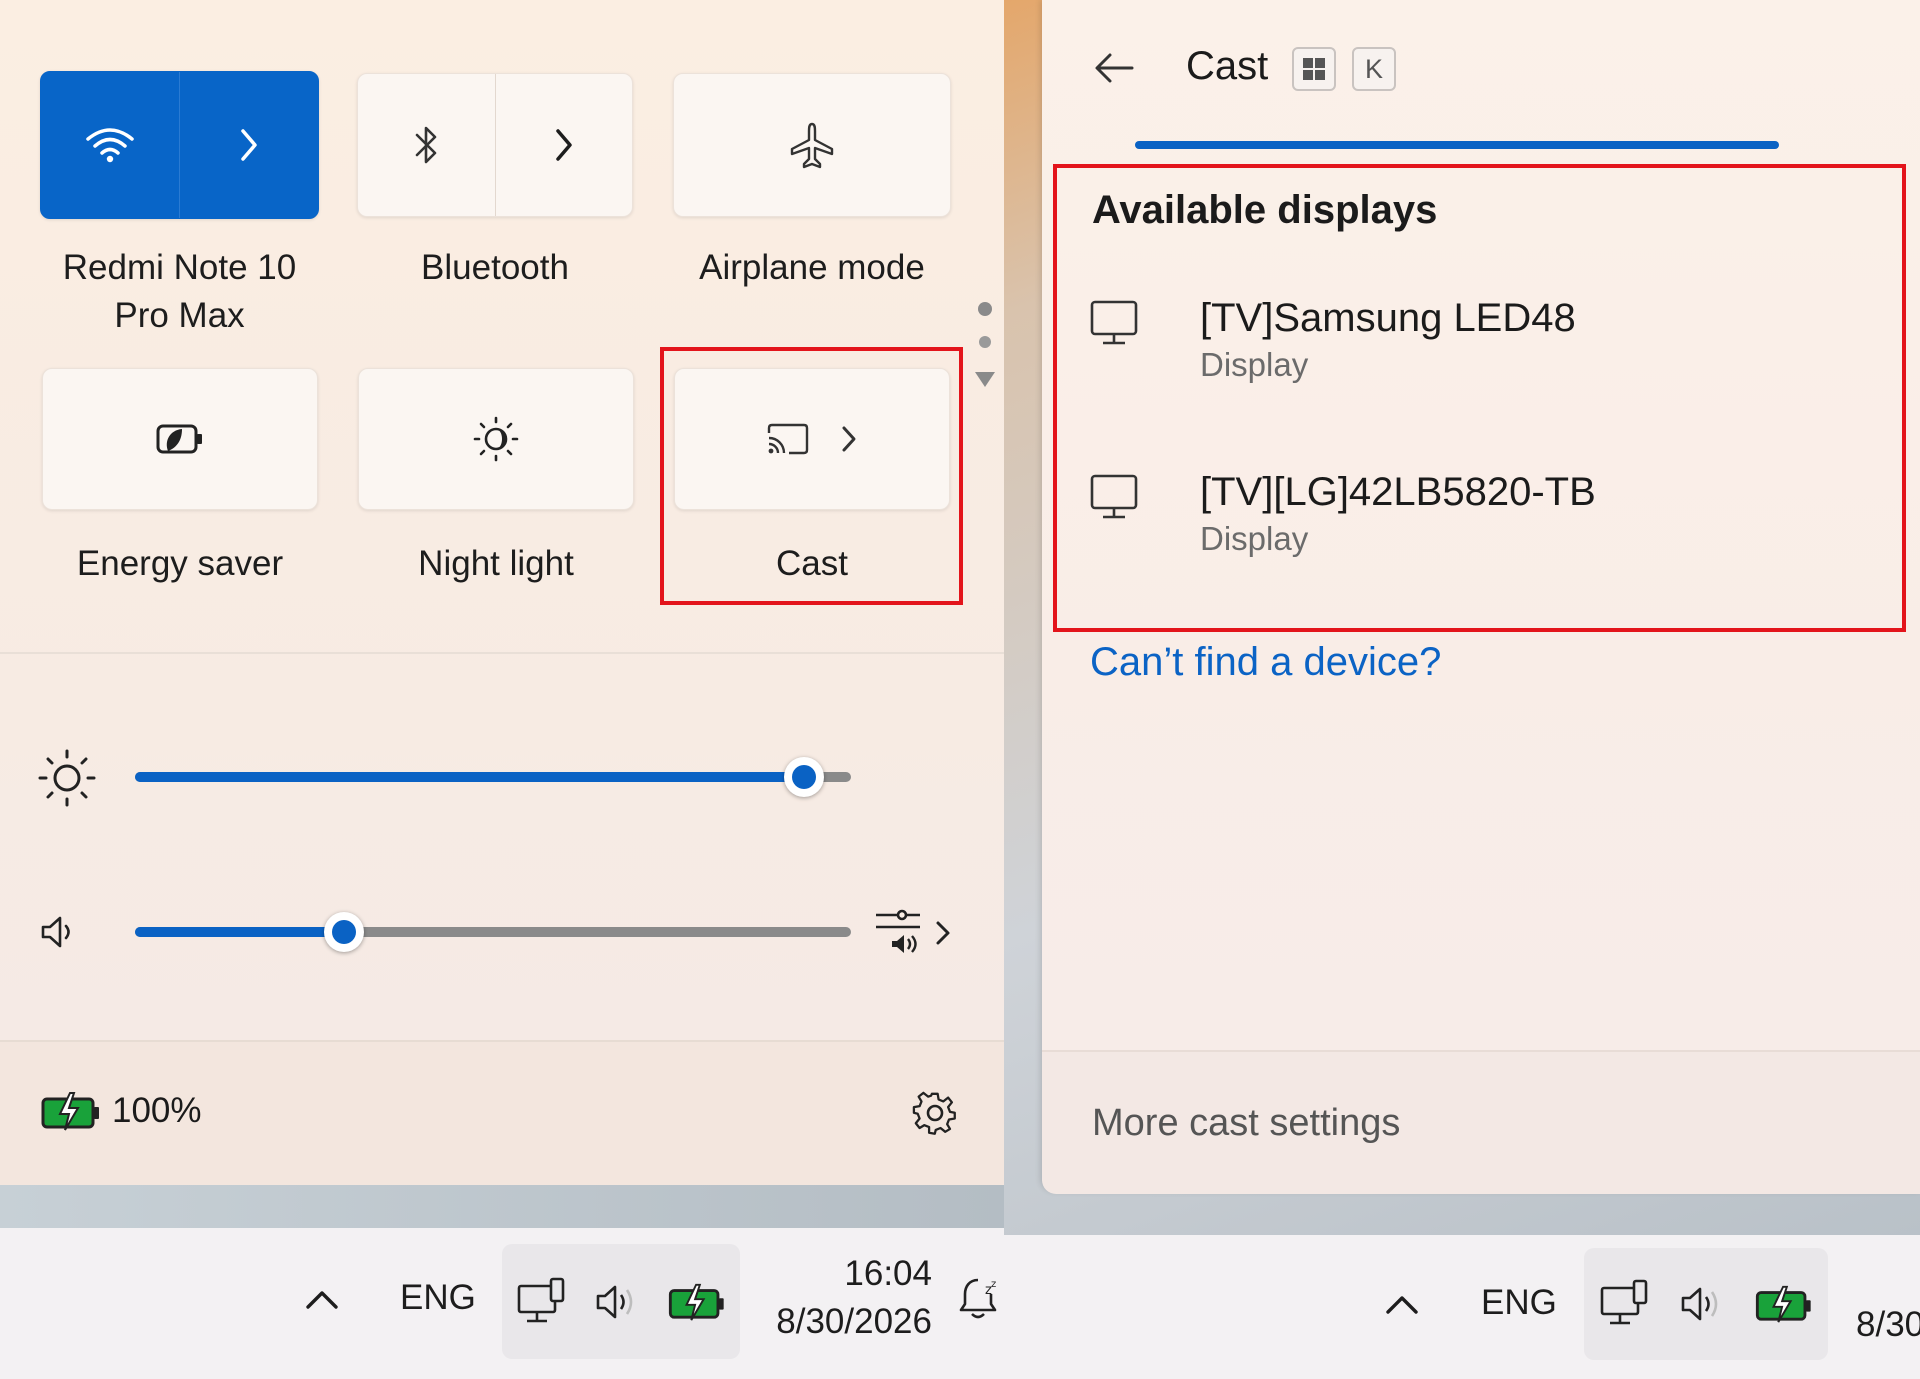 The image size is (1920, 1379). I want to click on page-indicator, so click(985, 353).